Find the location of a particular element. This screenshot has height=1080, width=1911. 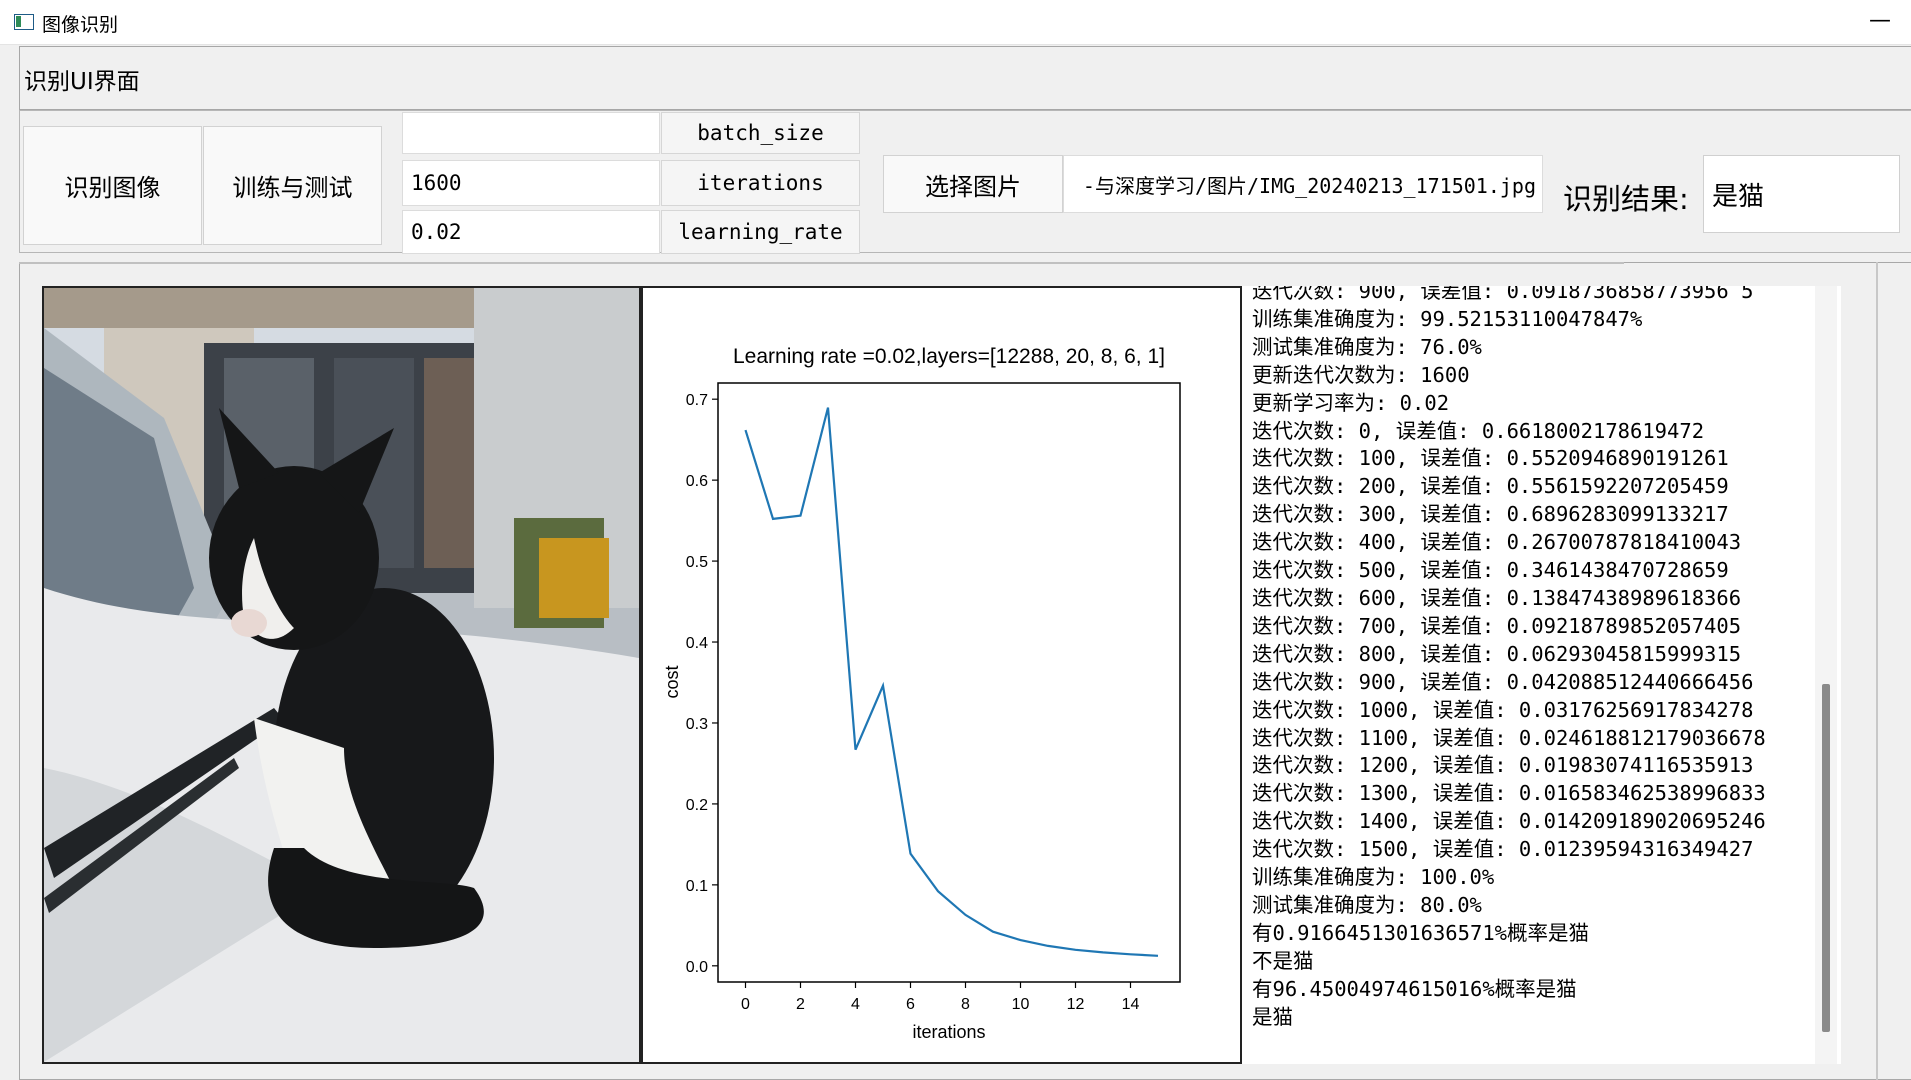

log-line: 迭代次数: 1100, 误差值: 0.024618812179036678 is located at coordinates (1509, 737).